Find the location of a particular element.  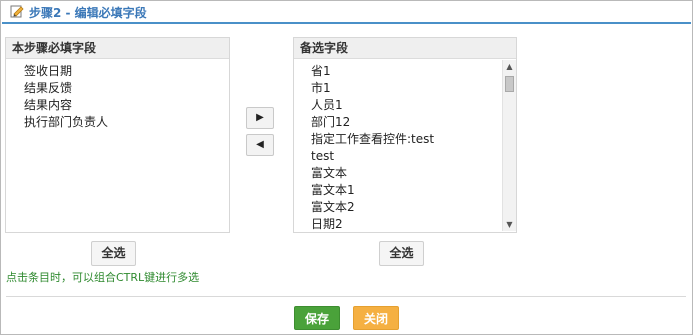

list-item: 签收日期 is located at coordinates (117, 71).